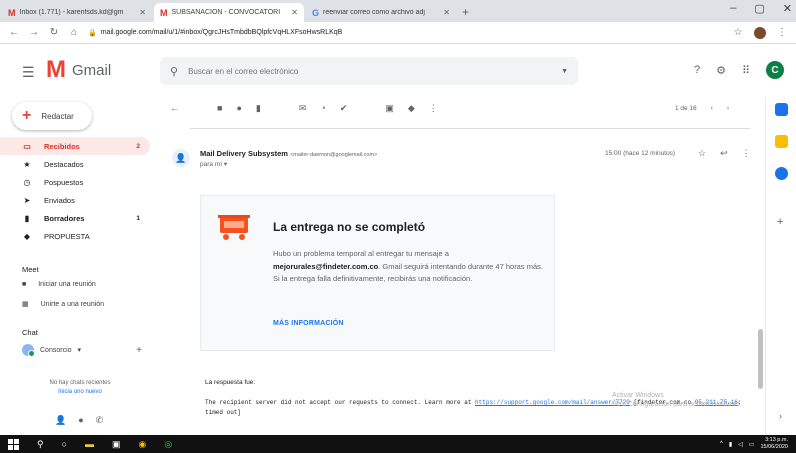  What do you see at coordinates (75, 164) in the screenshot?
I see `sidebar-item-starred: ★ Destacados` at bounding box center [75, 164].